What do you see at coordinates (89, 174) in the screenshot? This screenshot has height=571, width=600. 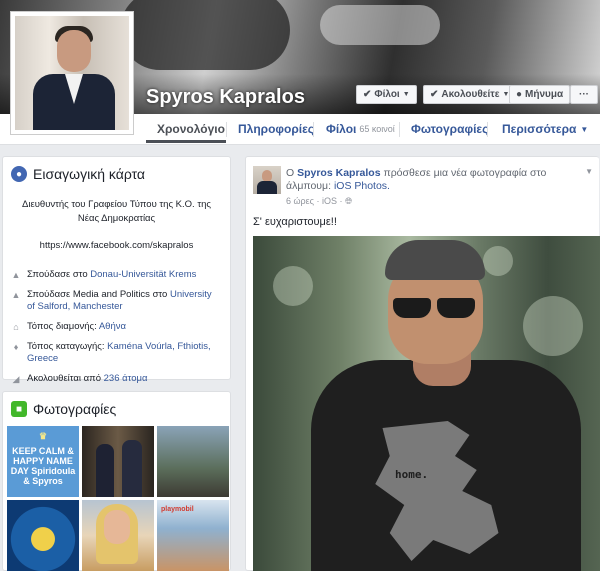 I see `intro-title: Εισαγωγική κάρτα` at bounding box center [89, 174].